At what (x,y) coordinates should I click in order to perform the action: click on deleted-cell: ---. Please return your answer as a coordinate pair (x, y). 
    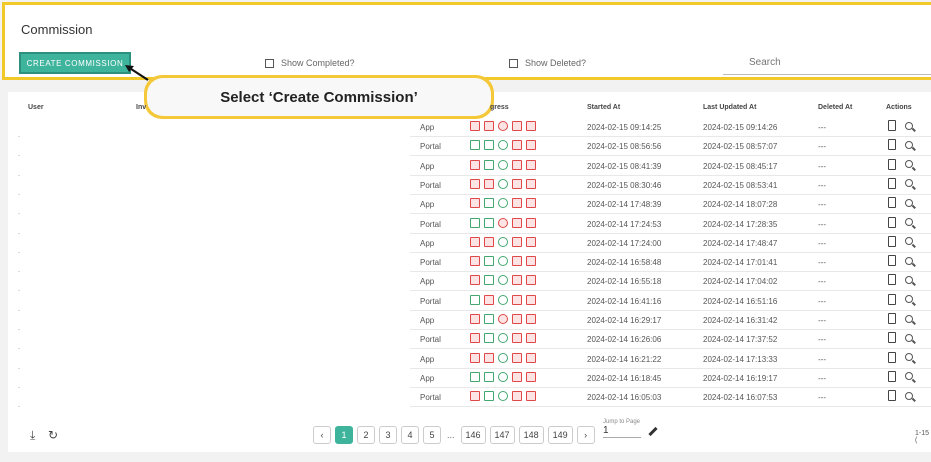
    Looking at the image, I should click on (822, 205).